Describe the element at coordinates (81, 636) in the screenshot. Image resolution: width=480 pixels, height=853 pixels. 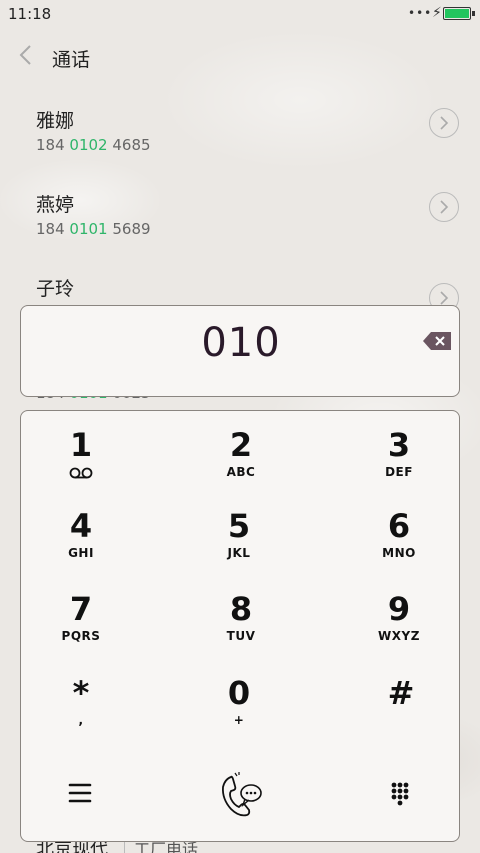
I see `key-letters: PQRS` at that location.